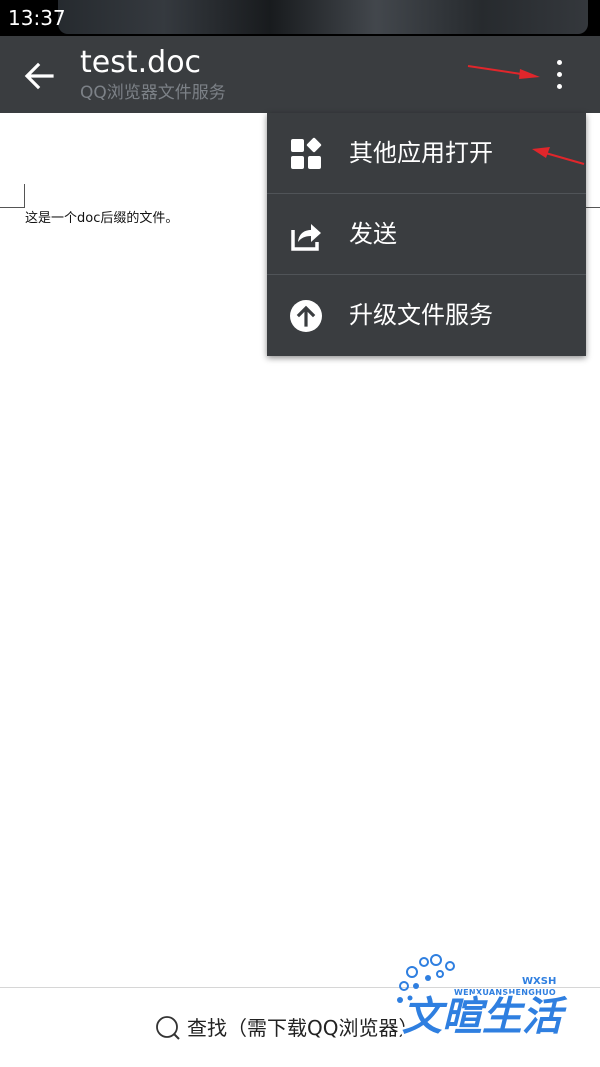 This screenshot has height=1067, width=600. I want to click on more-options-button, so click(560, 74).